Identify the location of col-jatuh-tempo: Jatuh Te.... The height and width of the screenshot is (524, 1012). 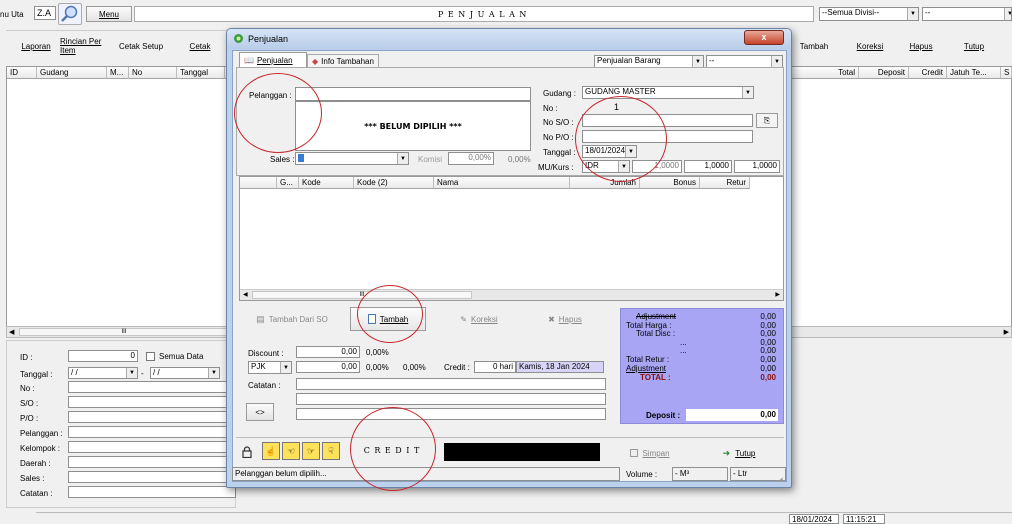
(974, 73).